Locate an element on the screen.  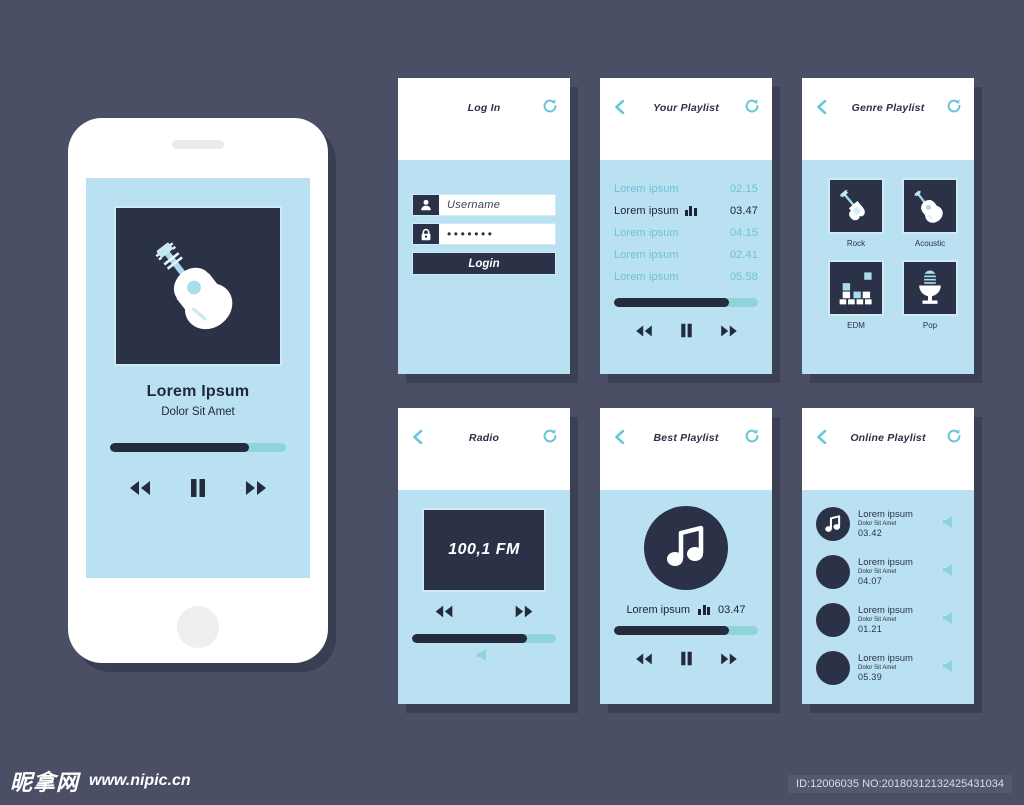
screen-genre-playlist: Genre Playlist Rock Acoustic EDM Pop is located at coordinates (888, 226).